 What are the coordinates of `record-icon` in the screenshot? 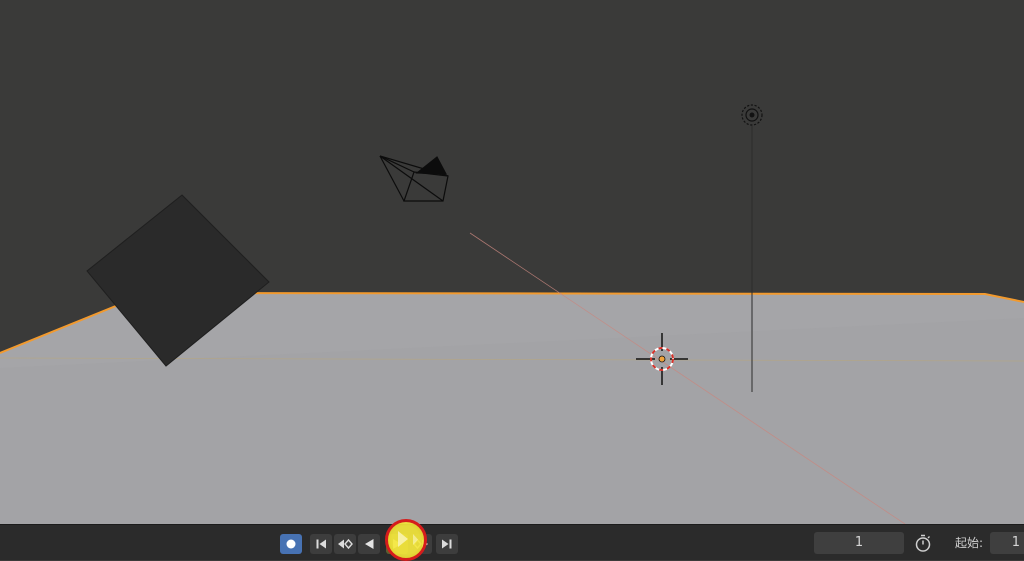 It's located at (291, 544).